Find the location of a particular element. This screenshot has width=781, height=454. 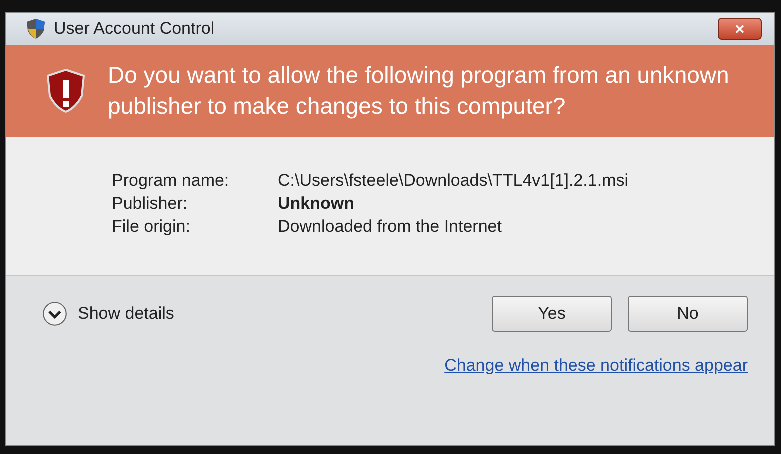

detail-value: Unknown is located at coordinates (317, 204).